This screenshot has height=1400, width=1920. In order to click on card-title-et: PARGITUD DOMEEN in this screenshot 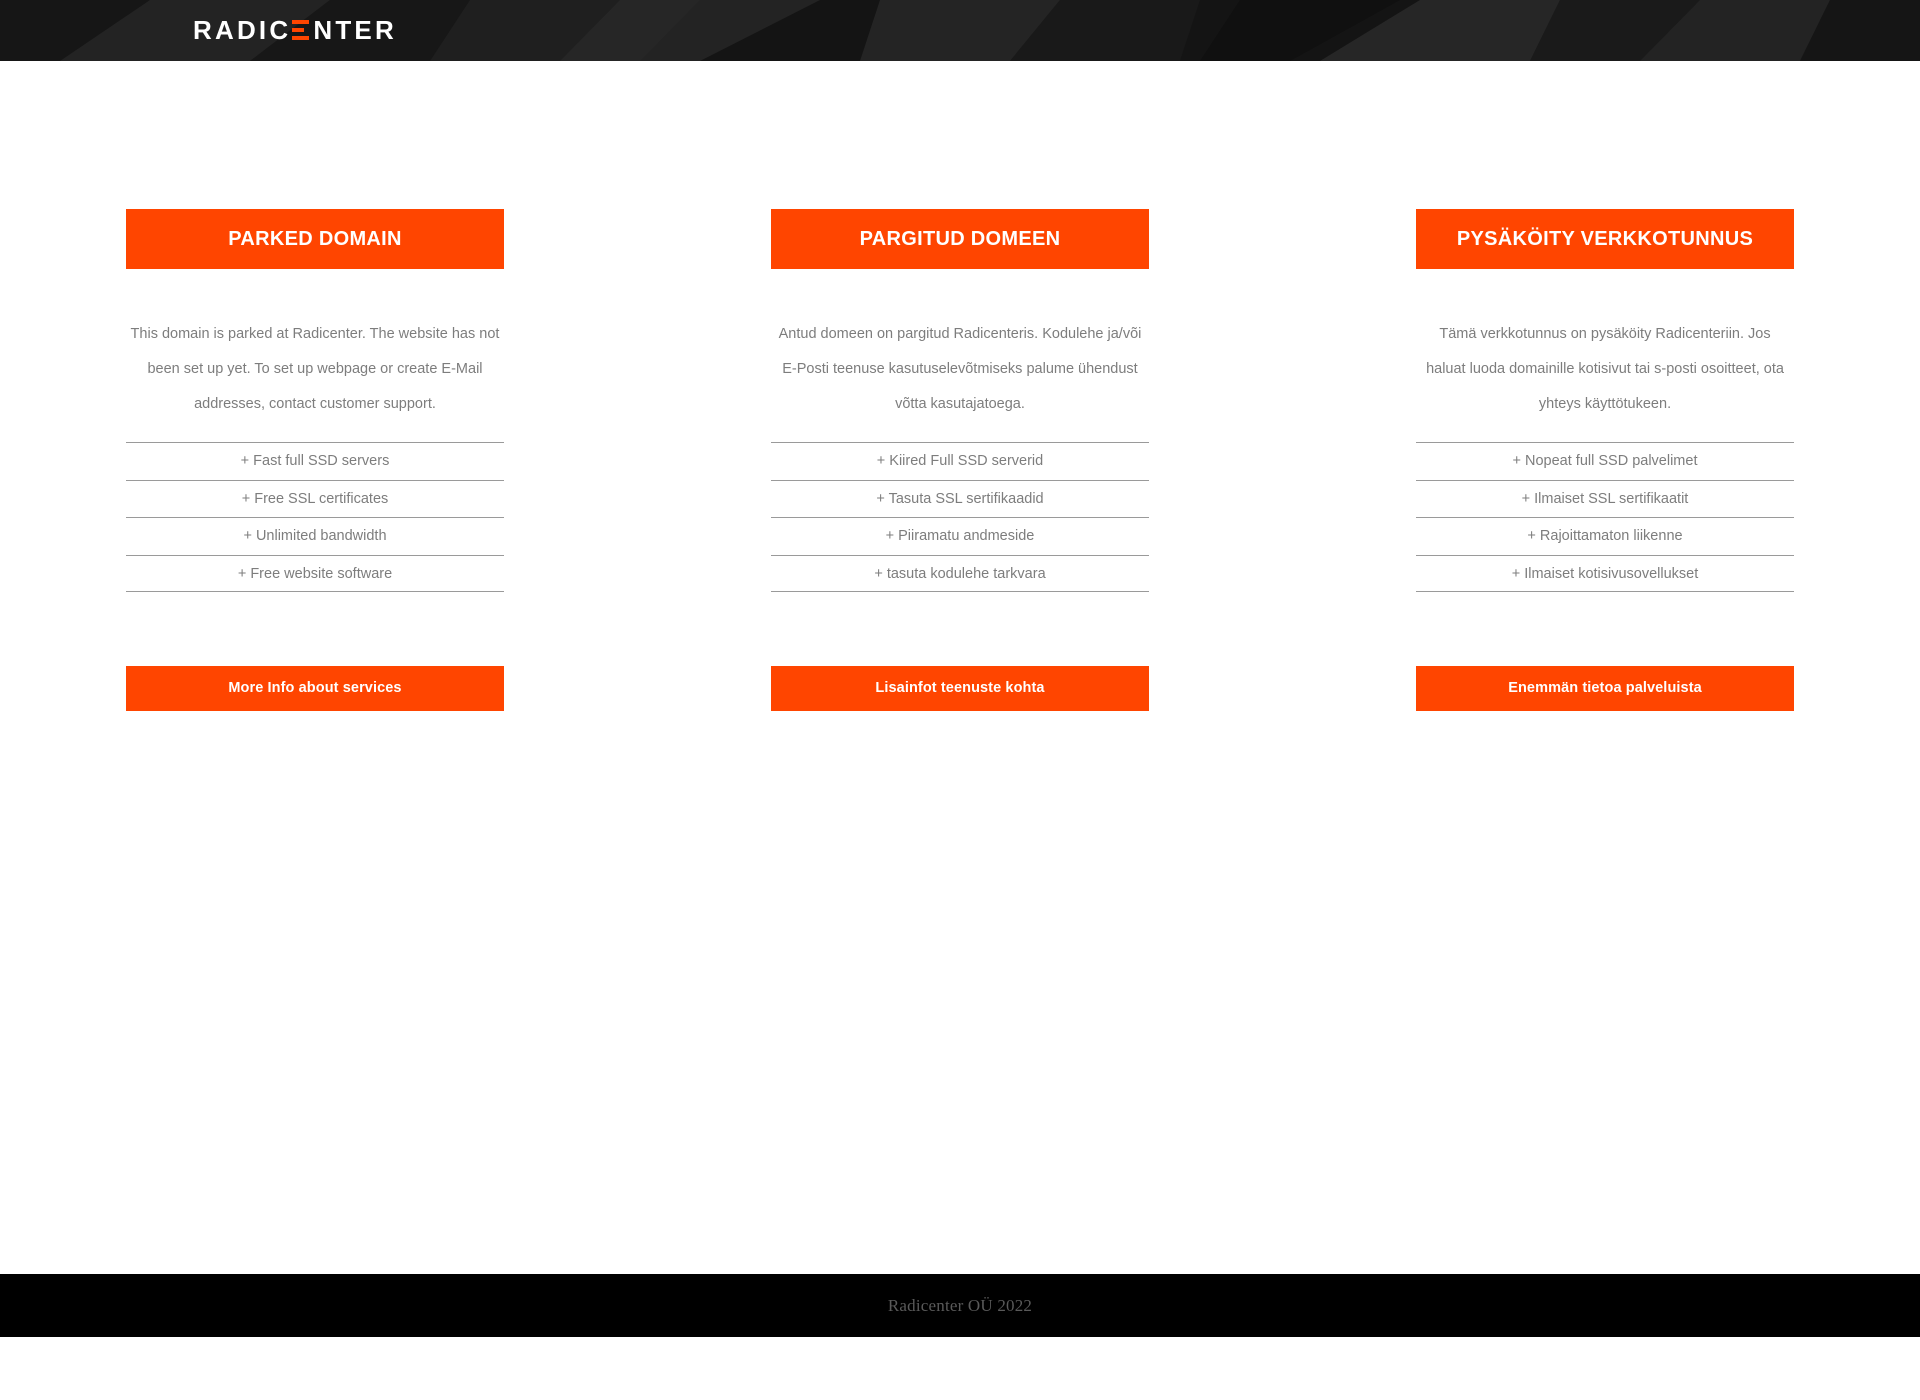, I will do `click(960, 239)`.